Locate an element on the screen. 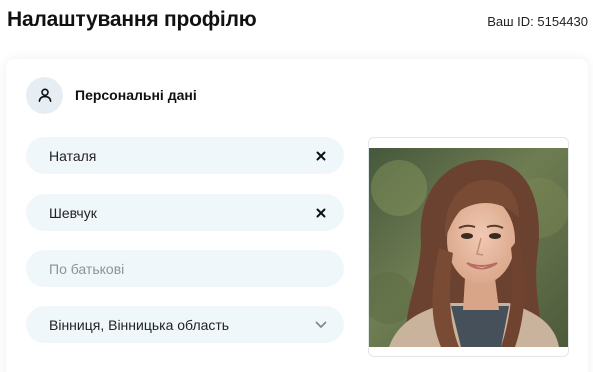 The image size is (593, 372). last-name-field is located at coordinates (185, 212).